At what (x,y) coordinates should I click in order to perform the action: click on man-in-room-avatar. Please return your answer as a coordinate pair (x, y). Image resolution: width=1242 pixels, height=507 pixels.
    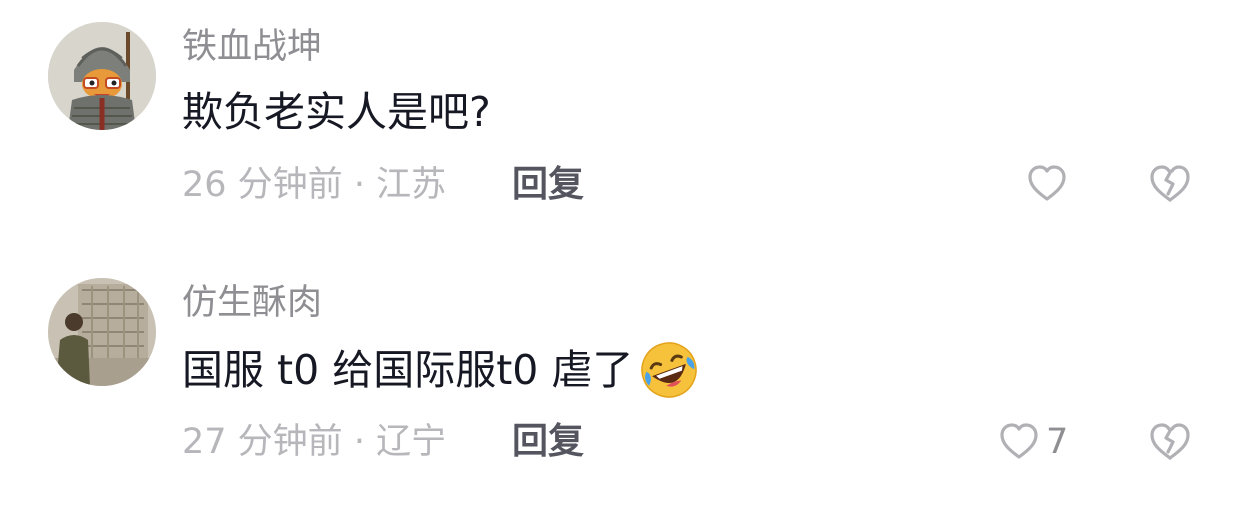
    Looking at the image, I should click on (102, 332).